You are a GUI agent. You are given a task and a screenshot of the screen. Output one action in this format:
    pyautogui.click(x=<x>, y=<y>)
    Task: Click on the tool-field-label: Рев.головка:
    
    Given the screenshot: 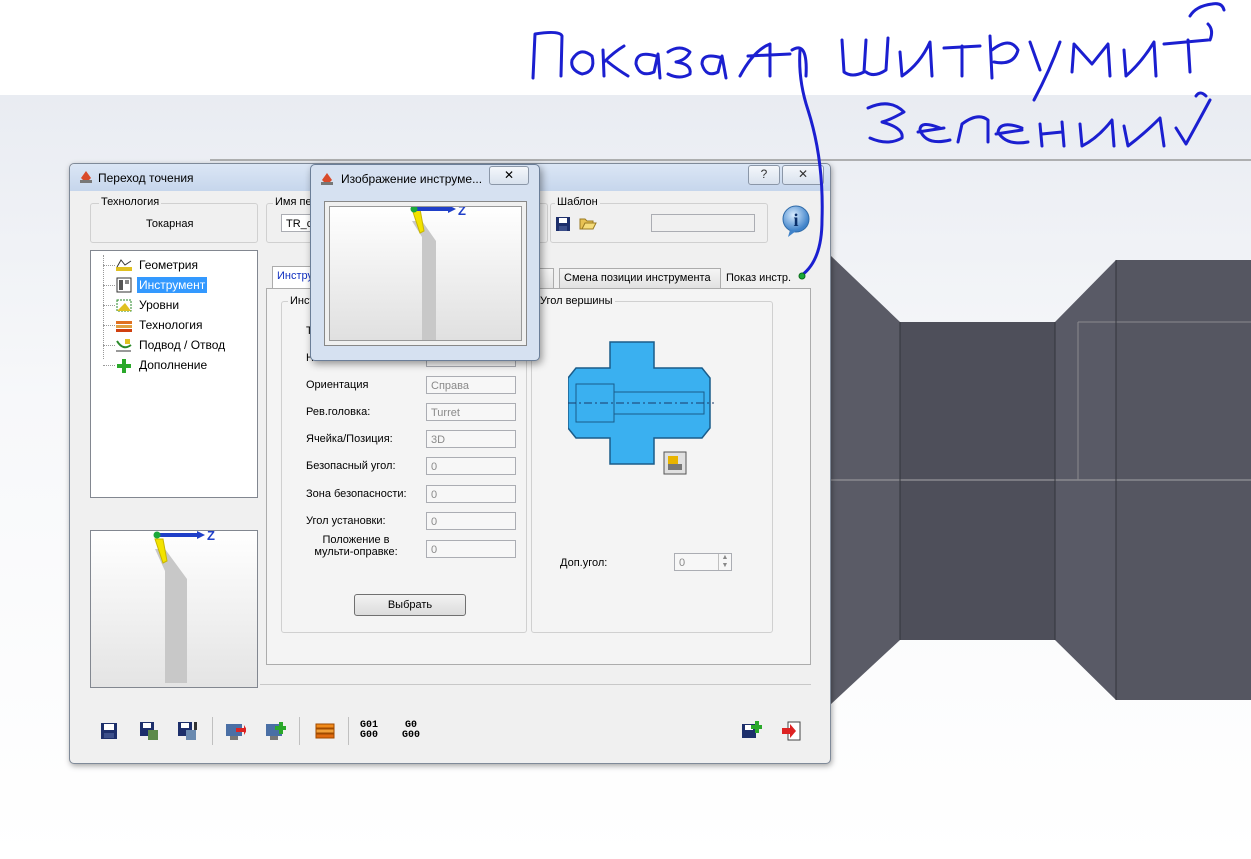 What is the action you would take?
    pyautogui.click(x=338, y=412)
    